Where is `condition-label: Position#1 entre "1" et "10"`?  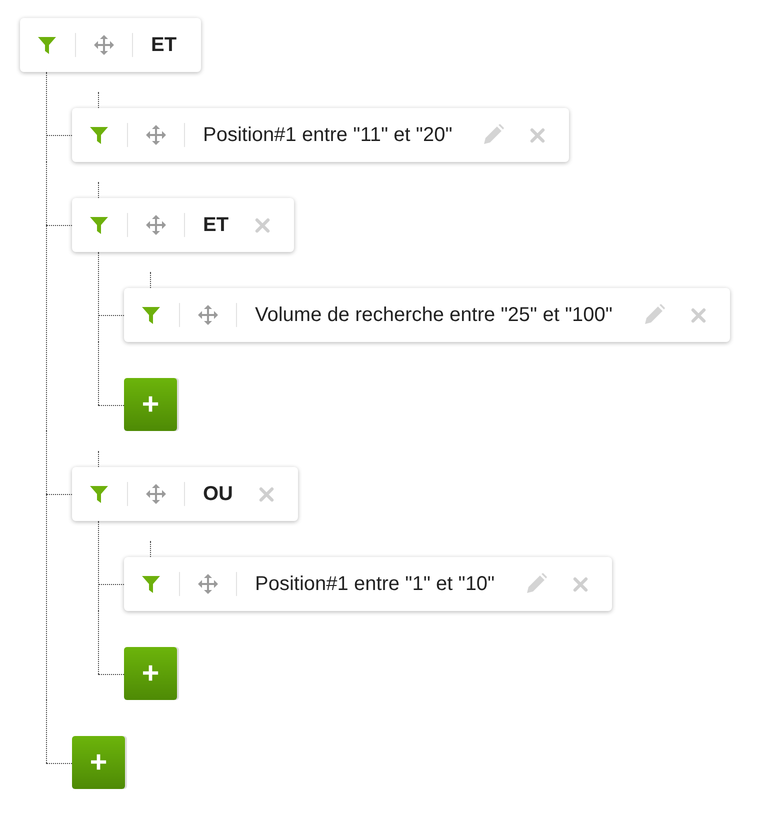 condition-label: Position#1 entre "1" et "10" is located at coordinates (375, 584).